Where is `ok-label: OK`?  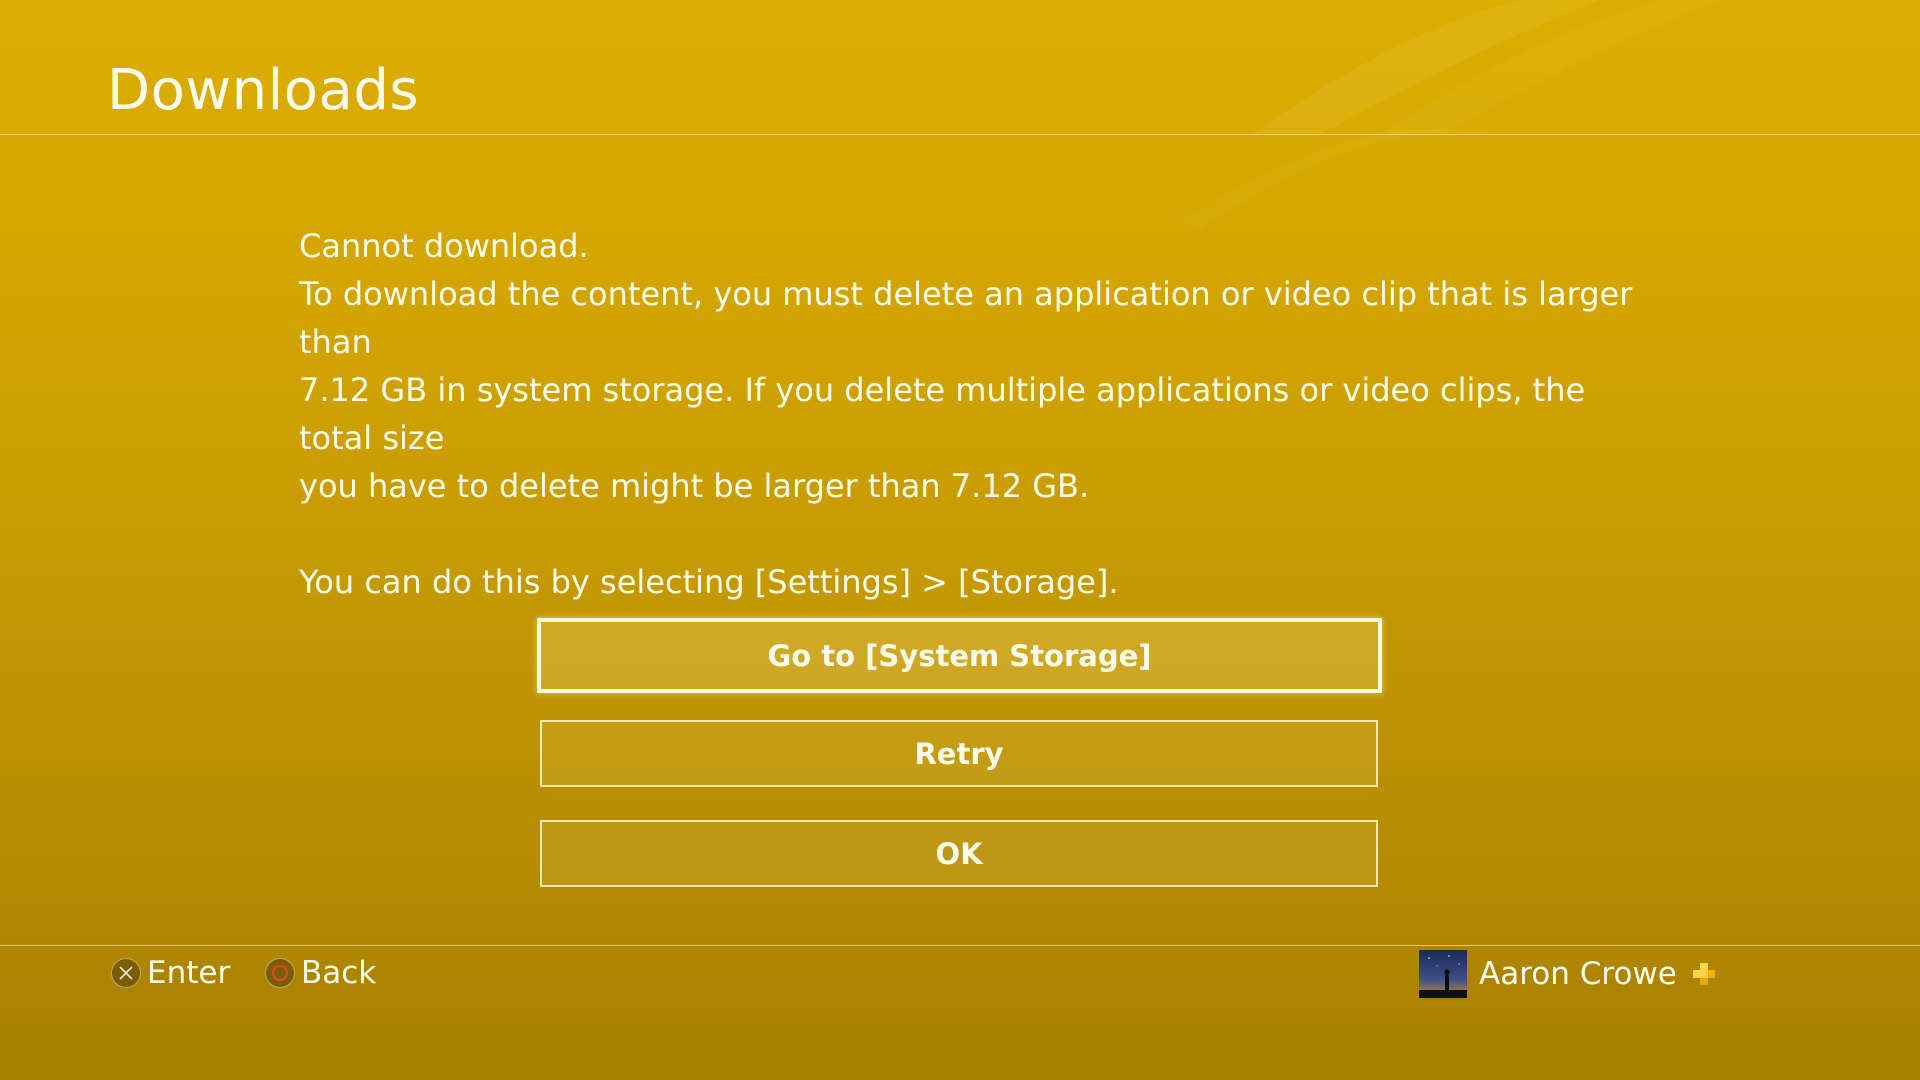
ok-label: OK is located at coordinates (959, 853).